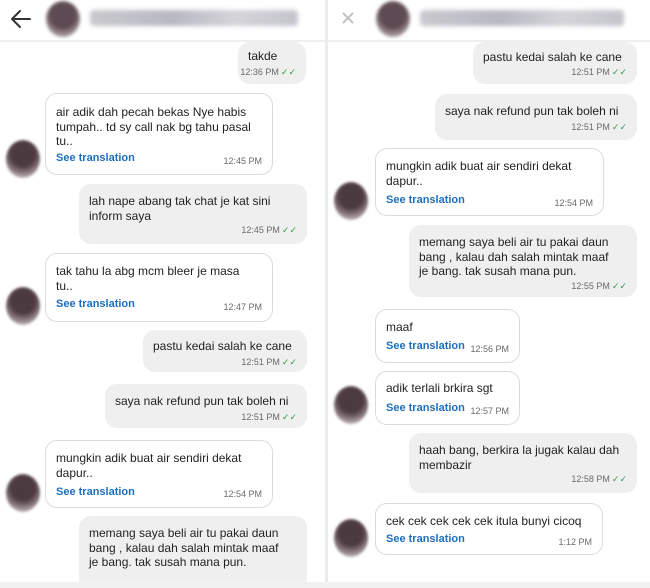  I want to click on message-text: maaf, so click(399, 327).